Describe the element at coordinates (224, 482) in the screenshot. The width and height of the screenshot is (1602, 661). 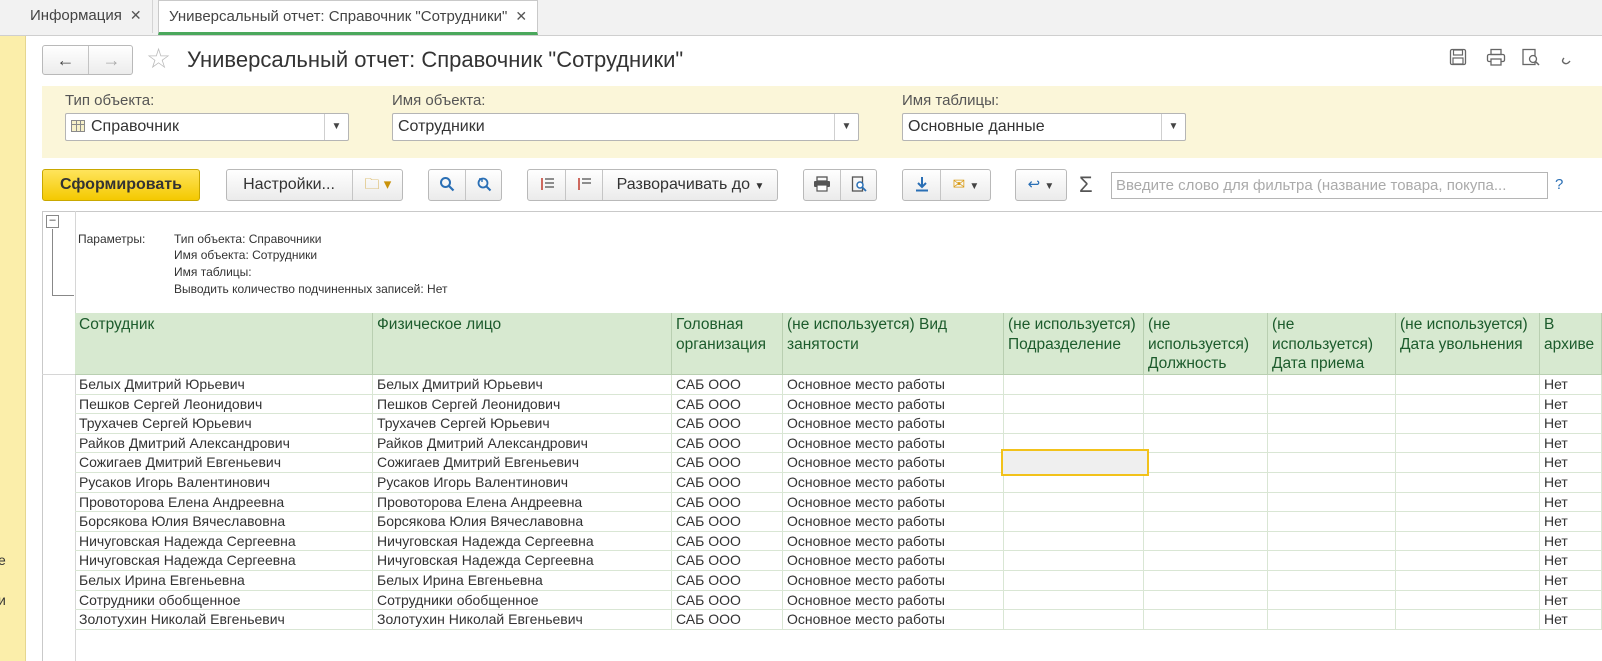
I see `table-cell: Русаков Игорь Валентинович` at that location.